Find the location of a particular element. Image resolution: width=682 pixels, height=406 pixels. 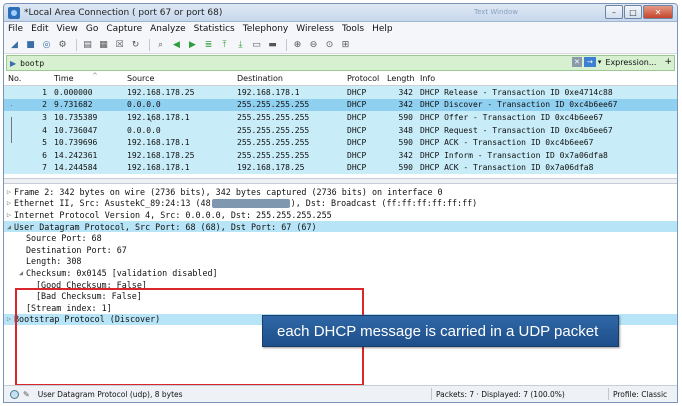

expert-info-icon is located at coordinates (14, 394).